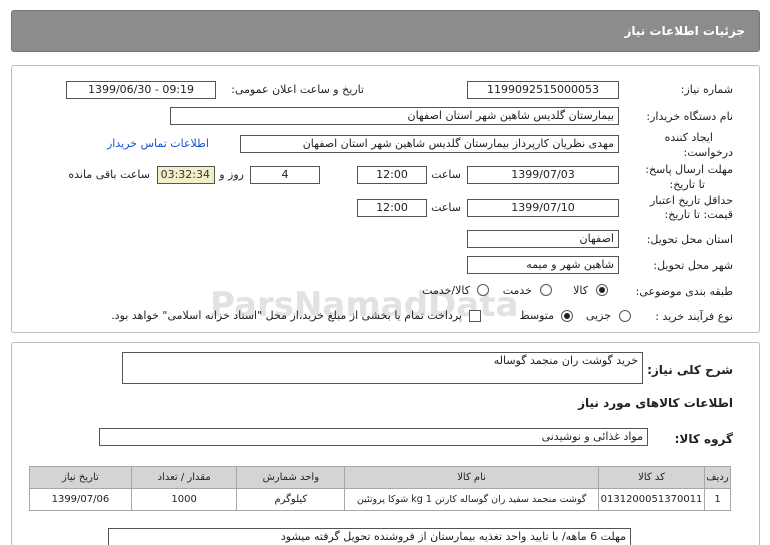  Describe the element at coordinates (703, 439) in the screenshot. I see `goods-group-label: گروه کالا:` at that location.